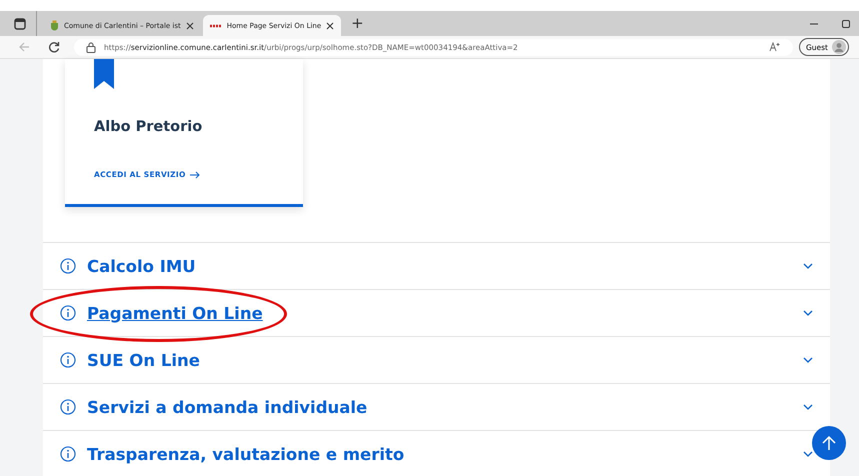 This screenshot has width=859, height=476. What do you see at coordinates (143, 360) in the screenshot?
I see `accordion-title-link: SUE On Line` at bounding box center [143, 360].